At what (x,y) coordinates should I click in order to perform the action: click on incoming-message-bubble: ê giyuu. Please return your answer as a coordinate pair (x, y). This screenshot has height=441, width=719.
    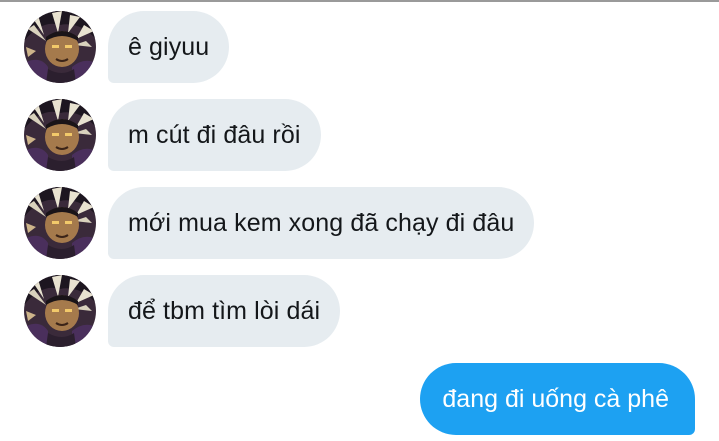
    Looking at the image, I should click on (169, 47).